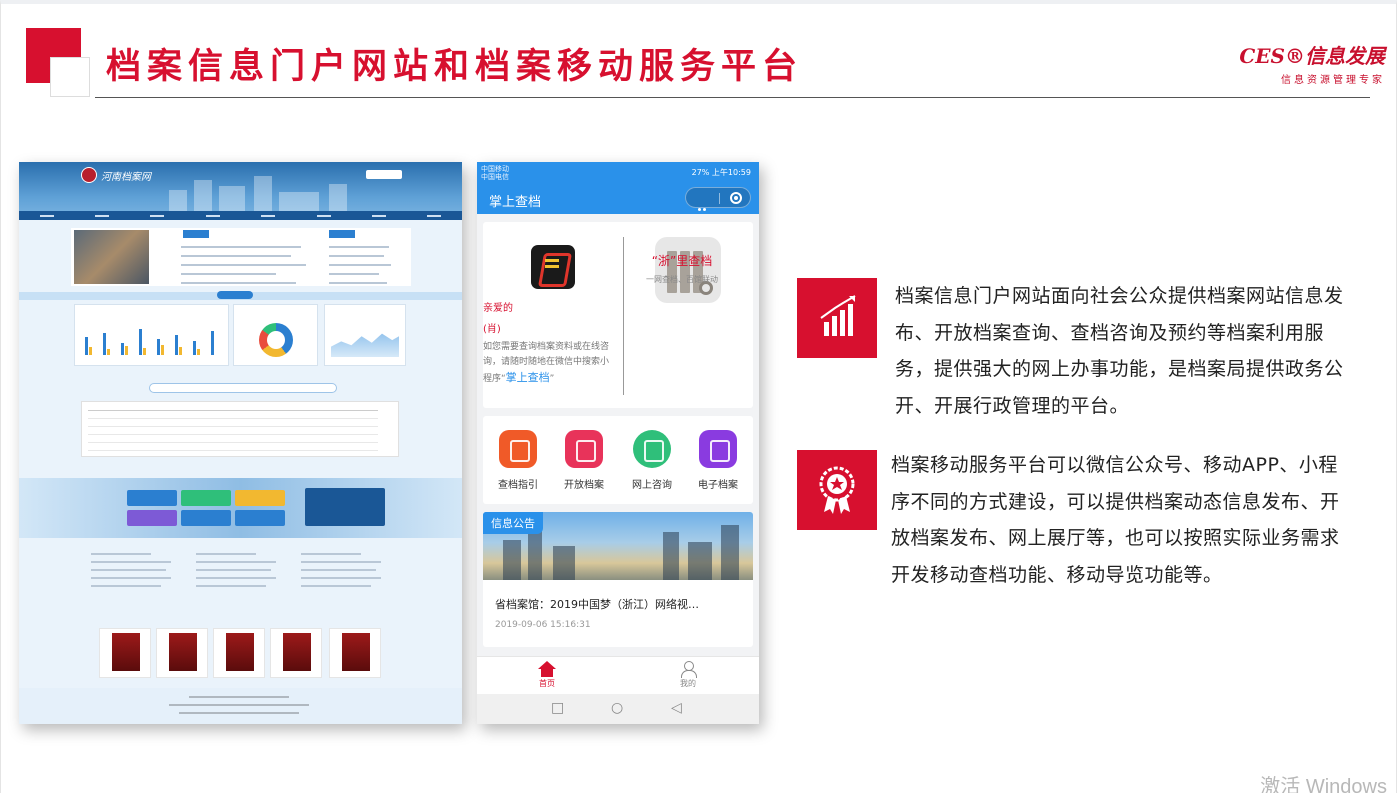 This screenshot has height=793, width=1397. I want to click on close-target-icon, so click(736, 198).